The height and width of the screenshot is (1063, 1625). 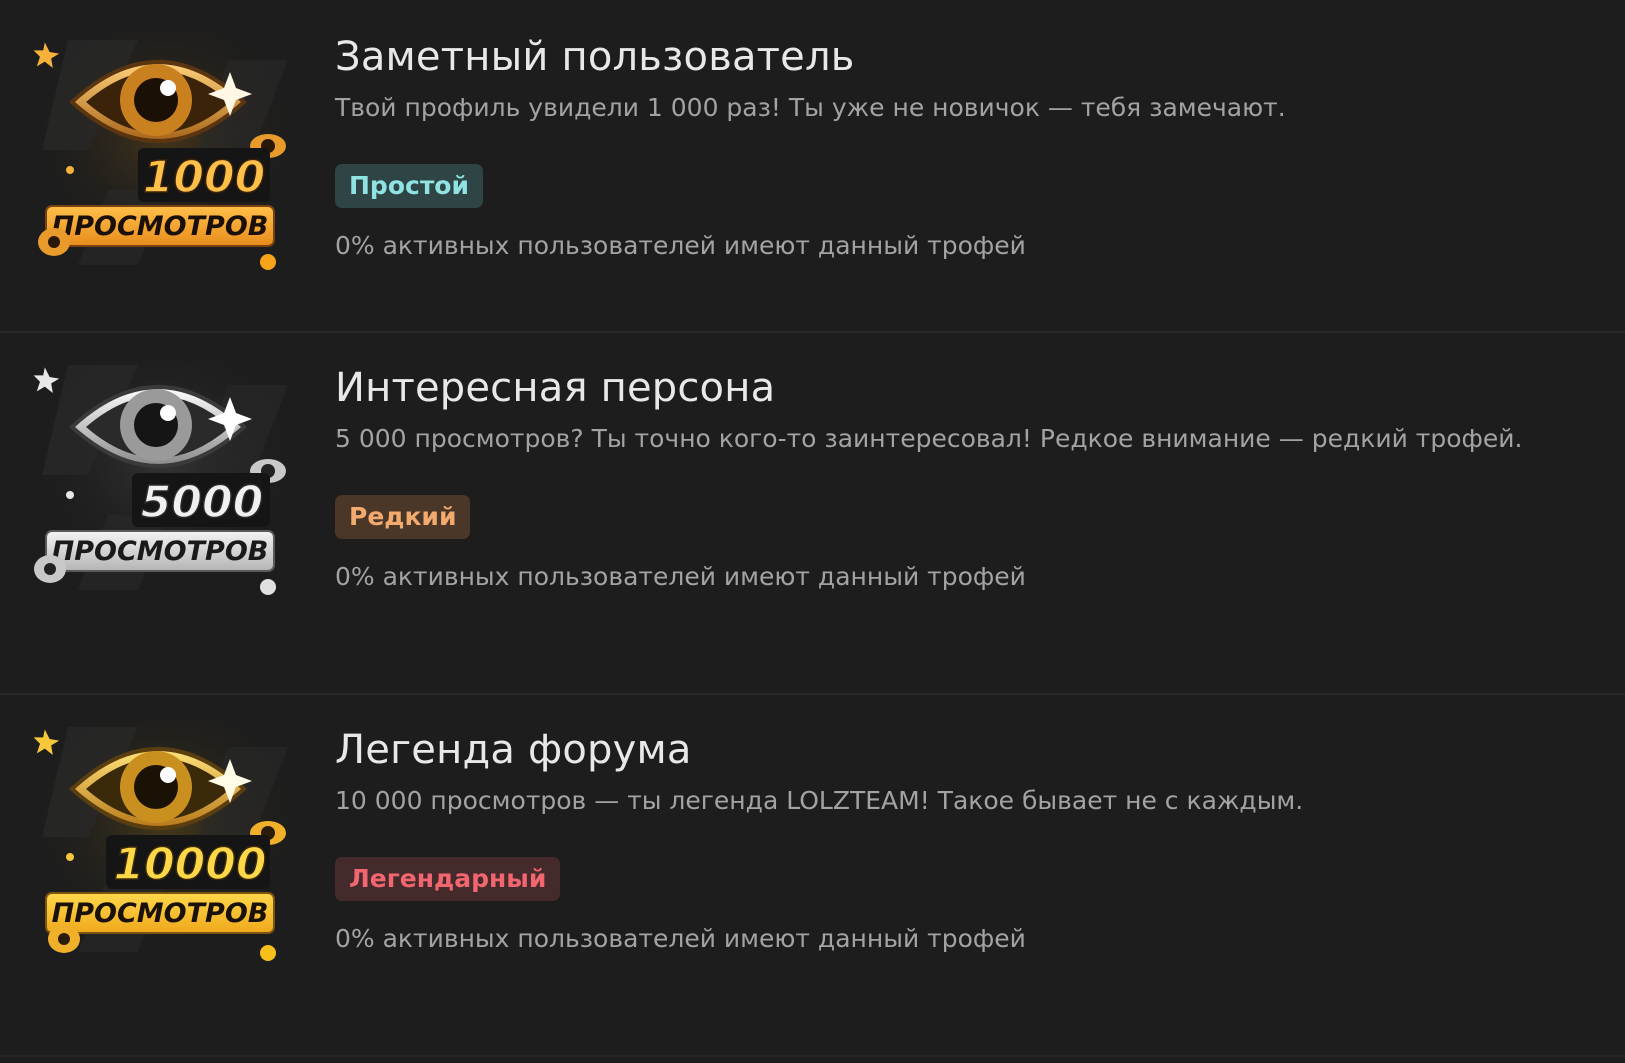 What do you see at coordinates (189, 864) in the screenshot?
I see `badge-number: 10000` at bounding box center [189, 864].